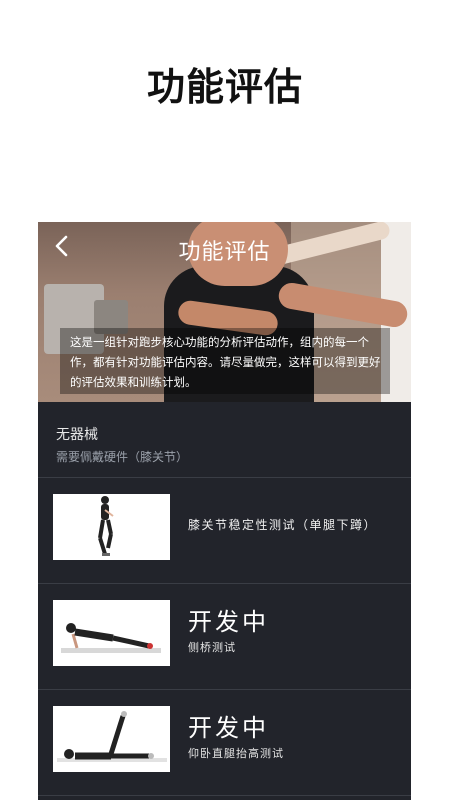 This screenshot has width=450, height=800. I want to click on side-plank-illustration, so click(111, 638).